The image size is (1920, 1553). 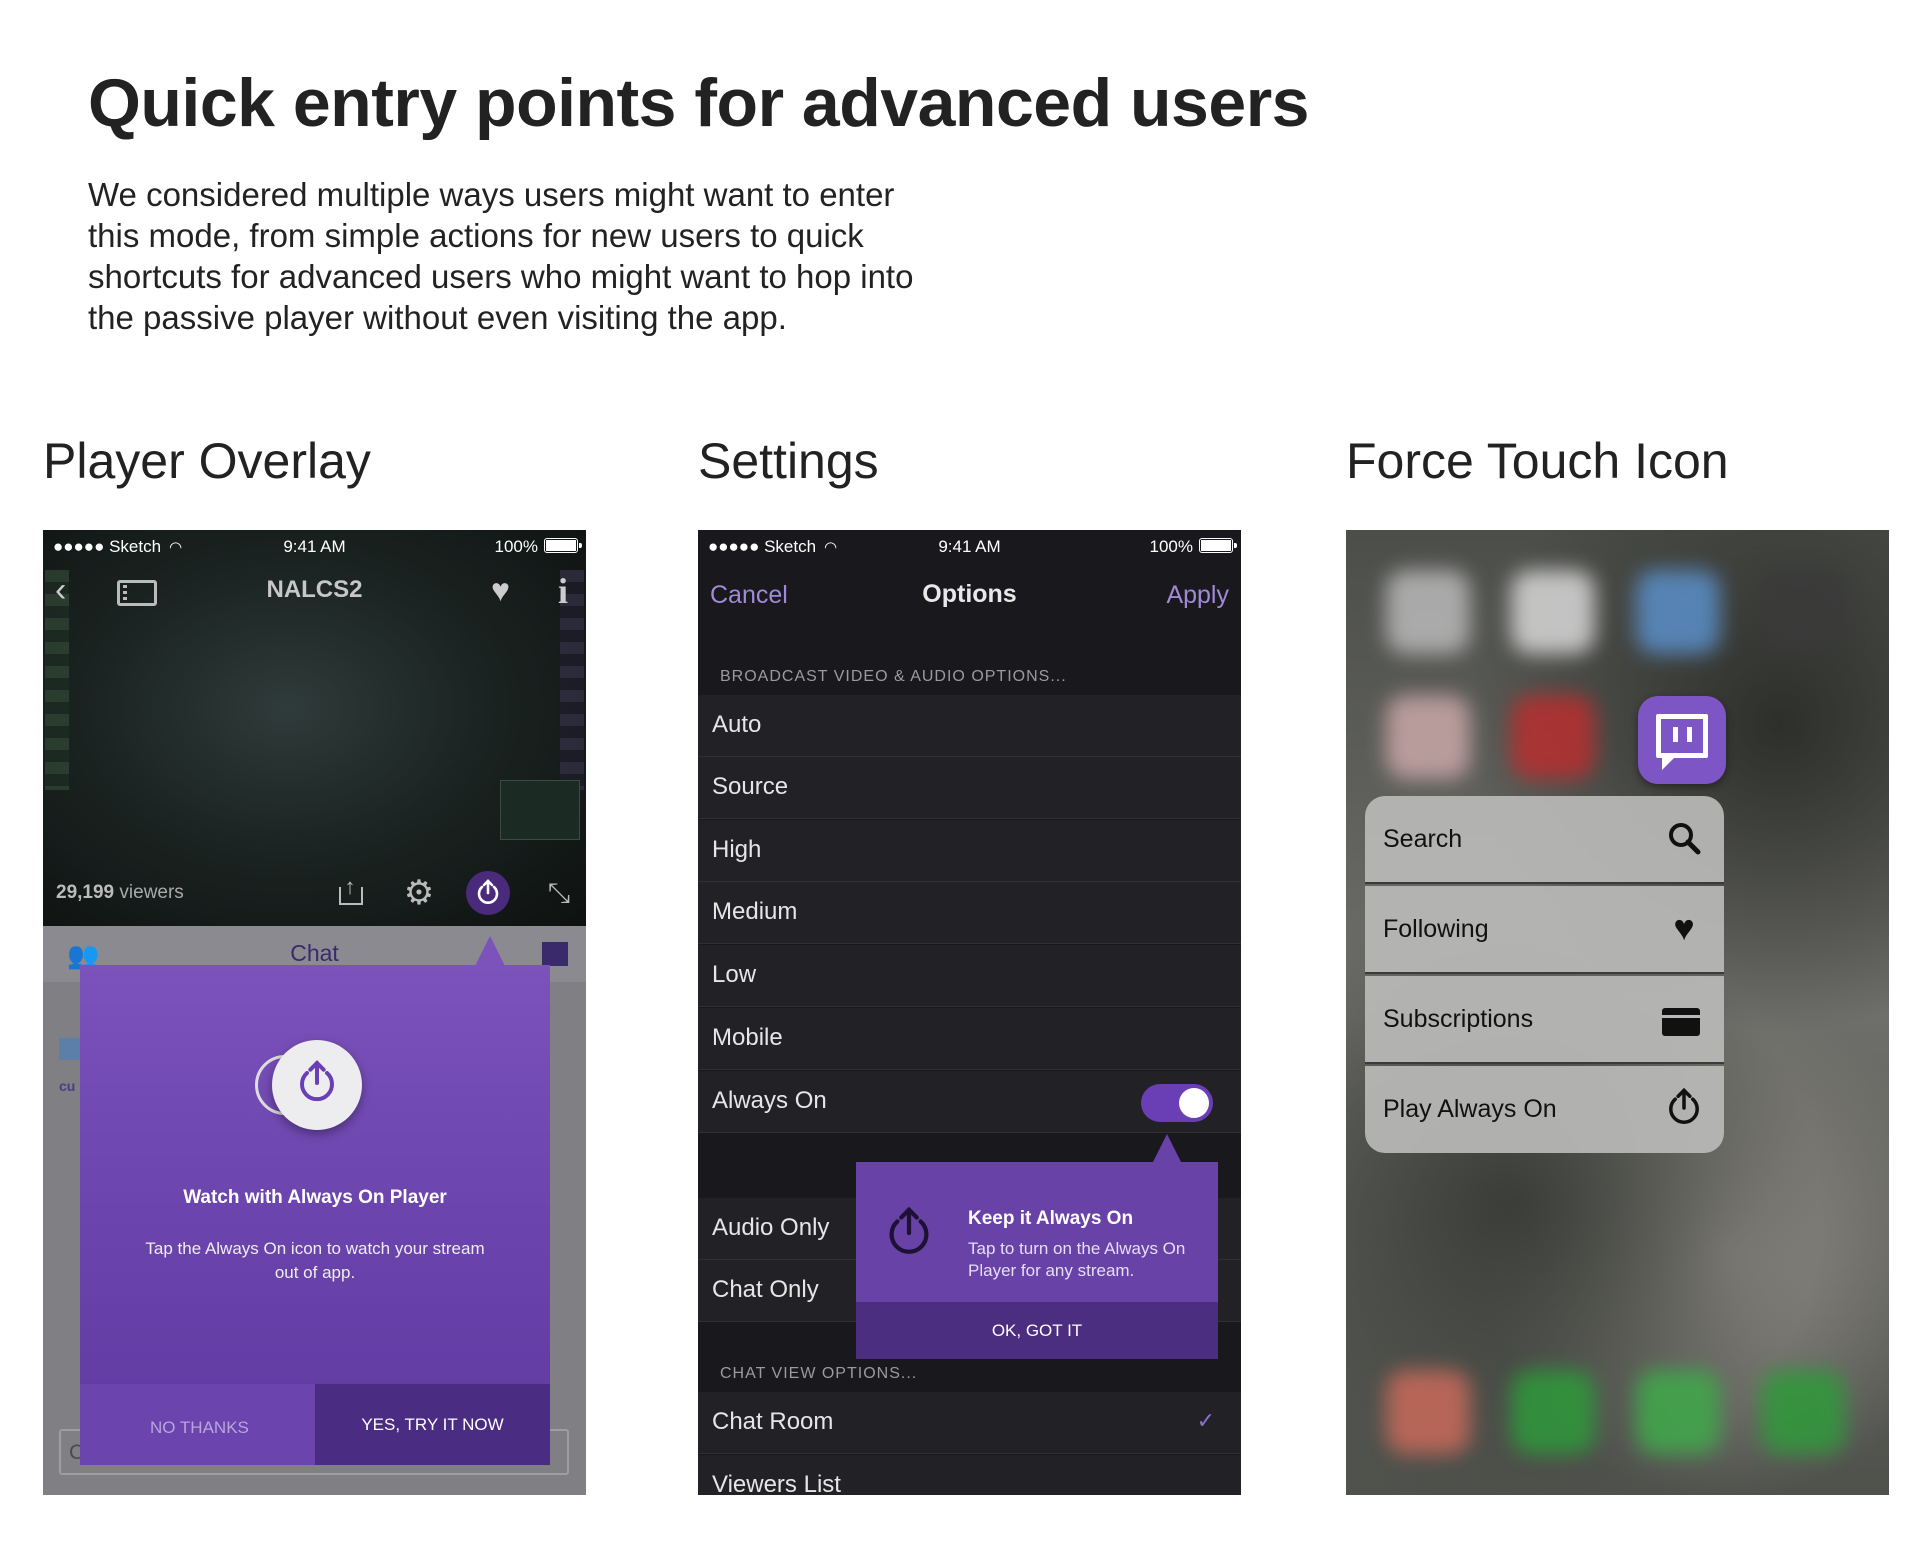 I want to click on gear-icon: ⚙, so click(x=419, y=893).